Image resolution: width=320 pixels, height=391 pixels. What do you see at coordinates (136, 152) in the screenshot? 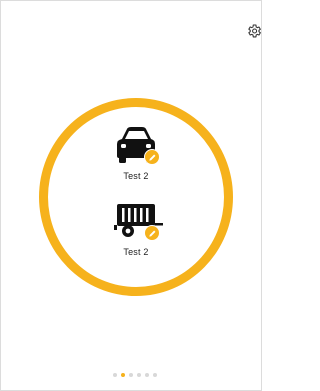
I see `vehicle-car: Test 2` at bounding box center [136, 152].